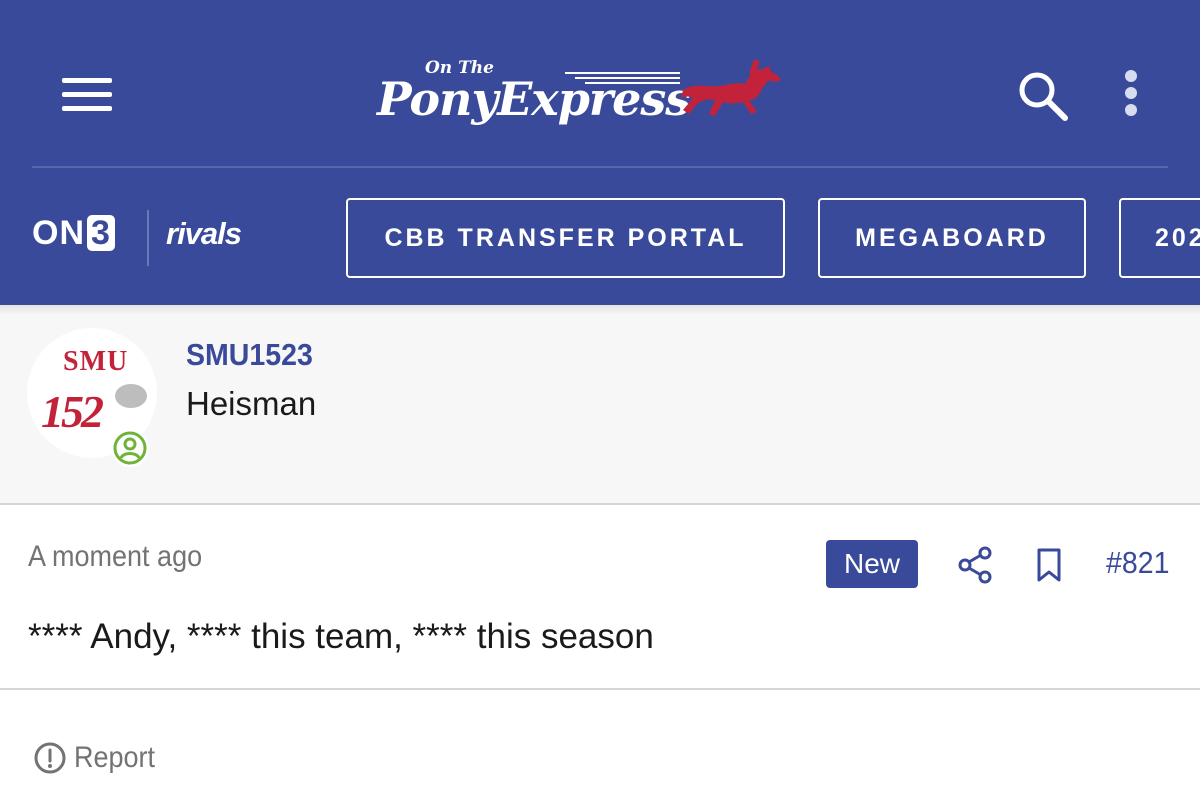 The width and height of the screenshot is (1200, 805). What do you see at coordinates (249, 355) in the screenshot?
I see `username-link: SMU1523` at bounding box center [249, 355].